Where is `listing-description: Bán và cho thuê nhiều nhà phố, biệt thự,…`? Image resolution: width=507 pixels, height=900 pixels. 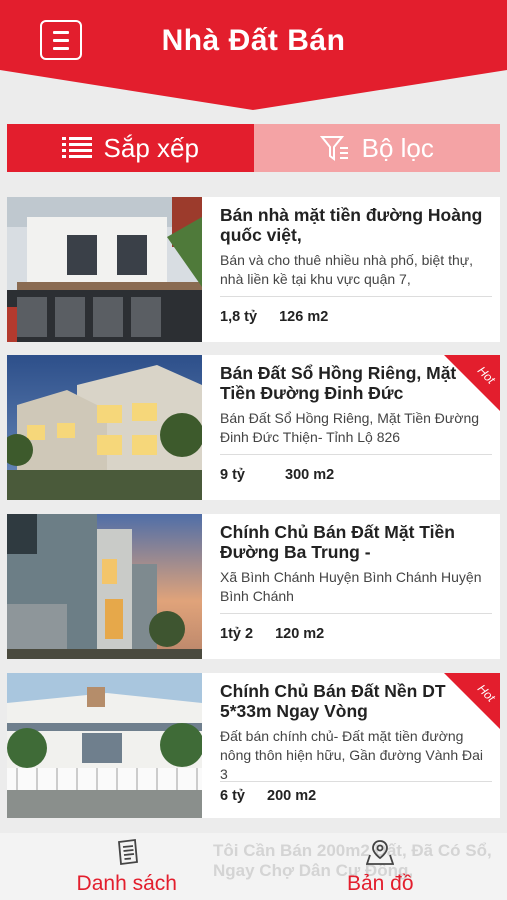 listing-description: Bán và cho thuê nhiều nhà phố, biệt thự,… is located at coordinates (347, 269).